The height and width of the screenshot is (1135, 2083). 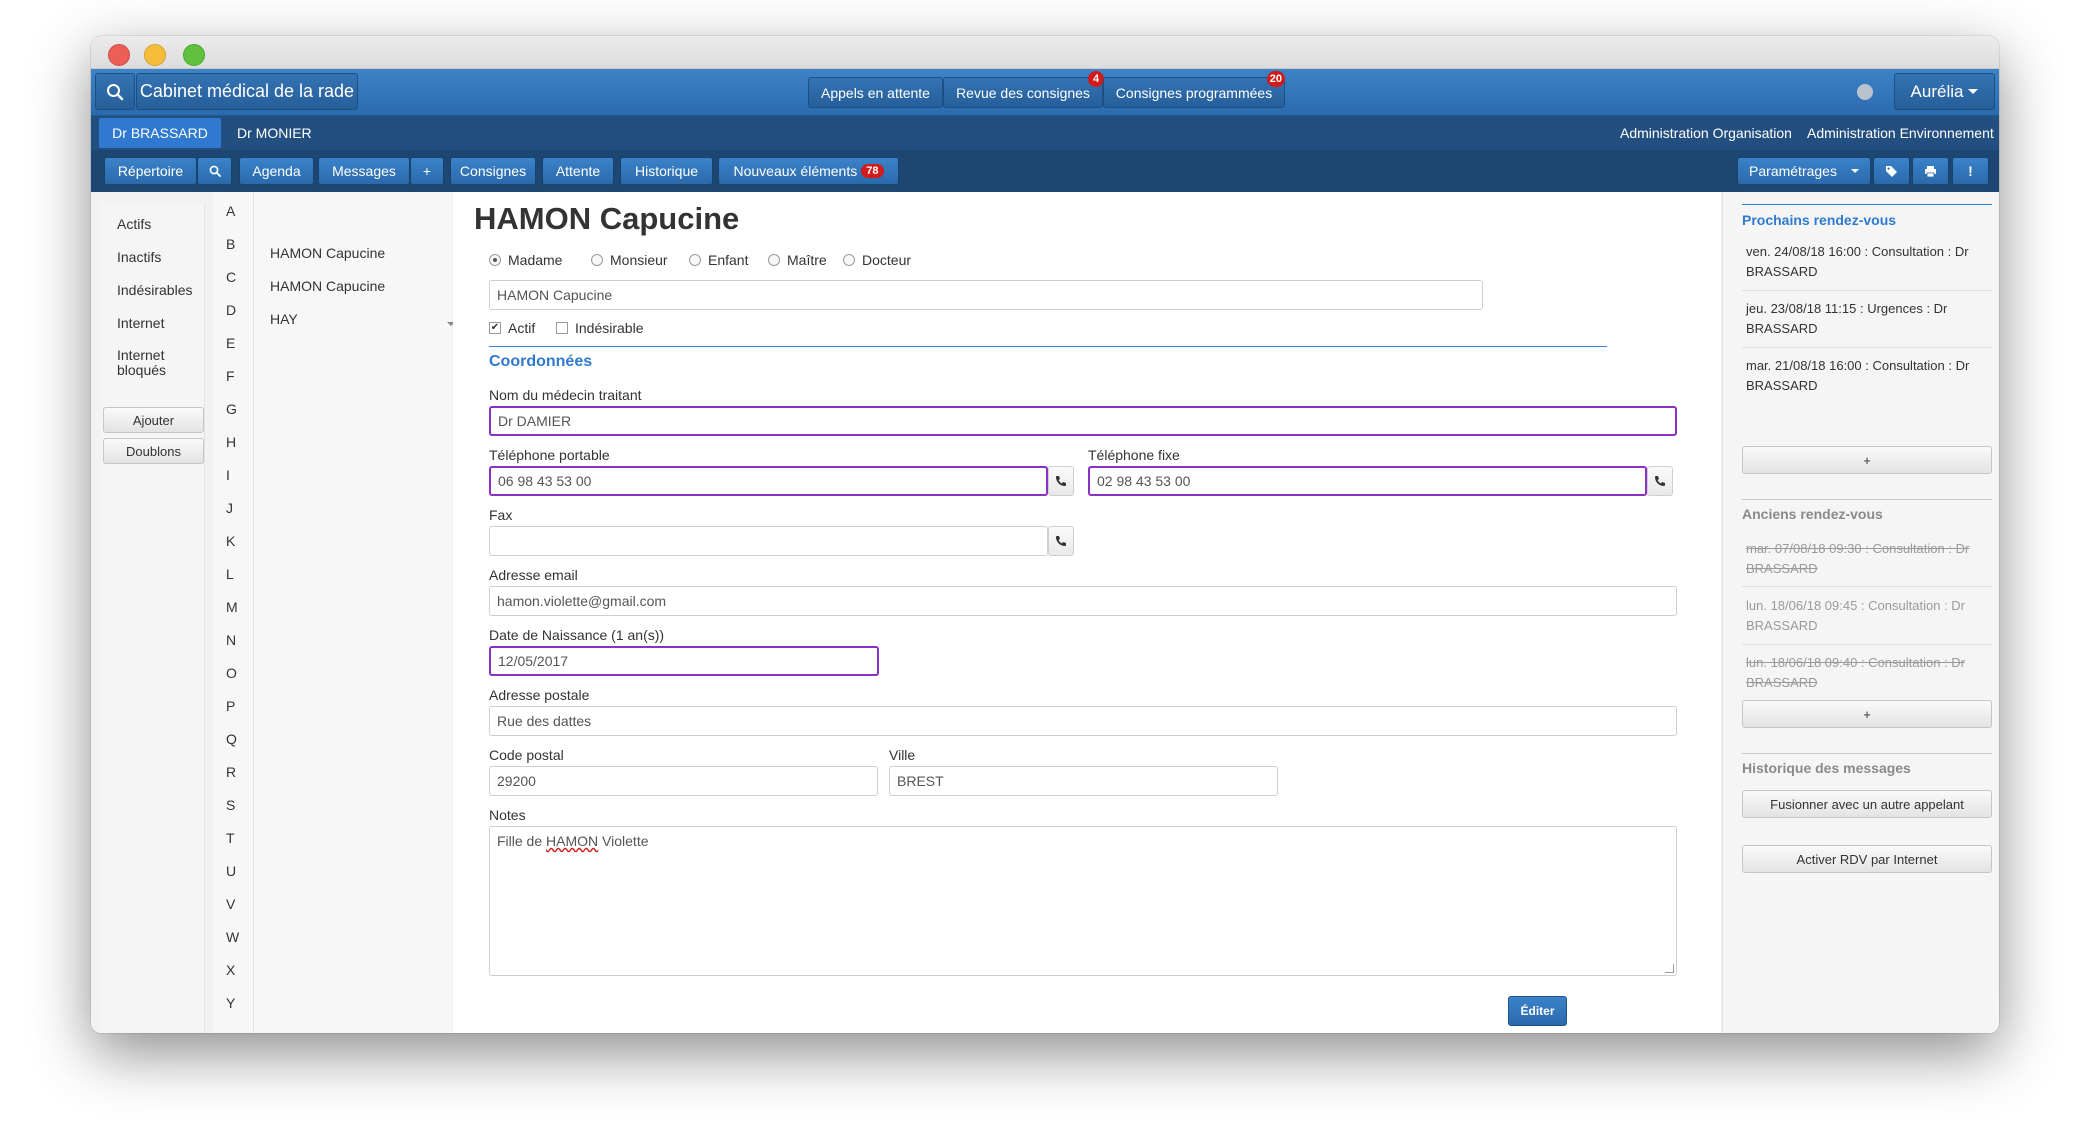 What do you see at coordinates (284, 319) in the screenshot?
I see `list-item: HAY` at bounding box center [284, 319].